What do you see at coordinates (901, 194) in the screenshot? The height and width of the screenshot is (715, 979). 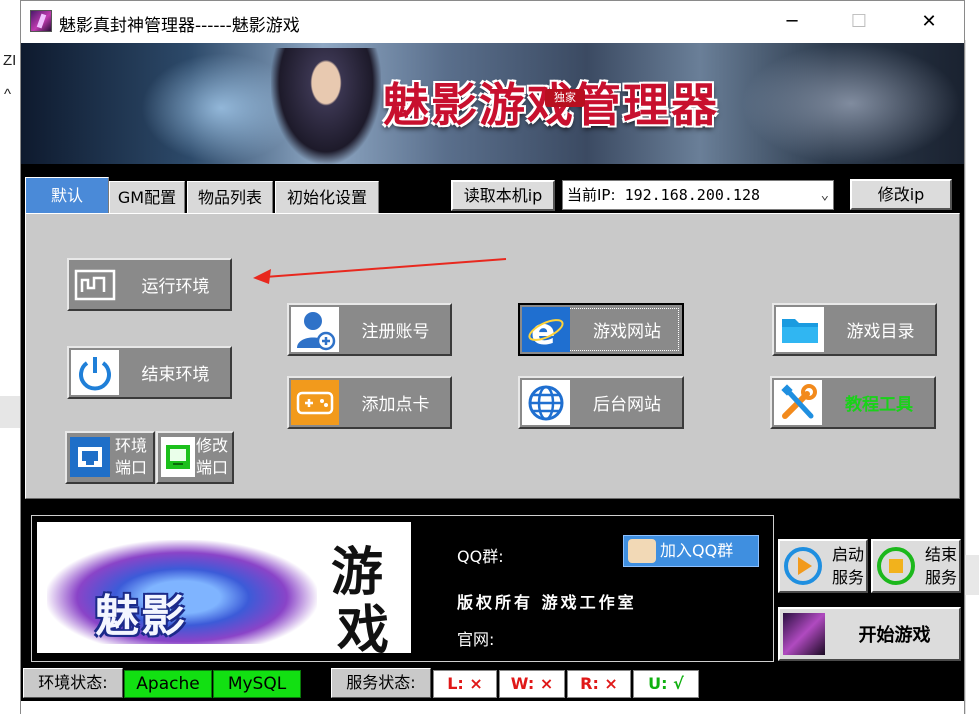 I see `modify-ip-button: 修改ip` at bounding box center [901, 194].